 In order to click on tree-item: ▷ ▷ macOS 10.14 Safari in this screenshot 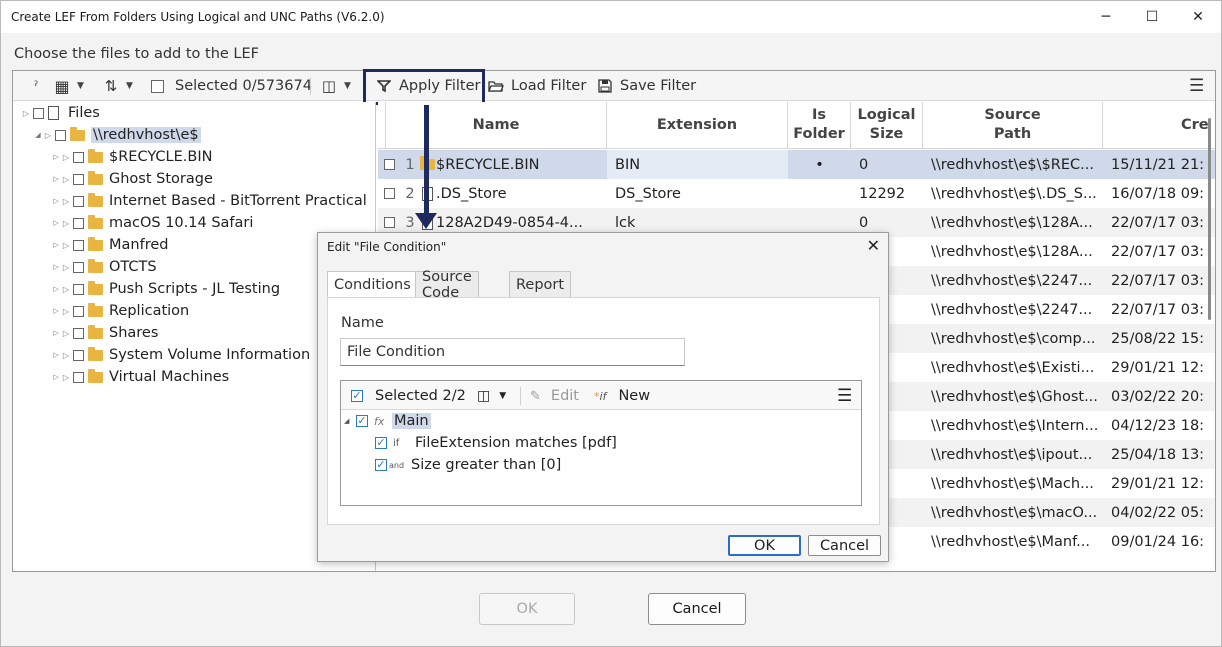, I will do `click(152, 223)`.